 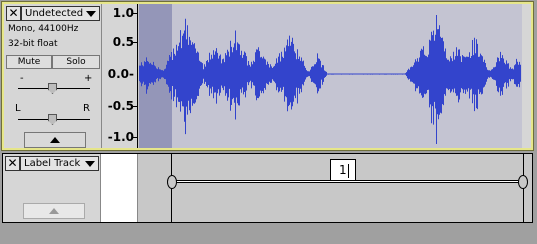 What do you see at coordinates (88, 78) in the screenshot?
I see `gain-plus-label: +` at bounding box center [88, 78].